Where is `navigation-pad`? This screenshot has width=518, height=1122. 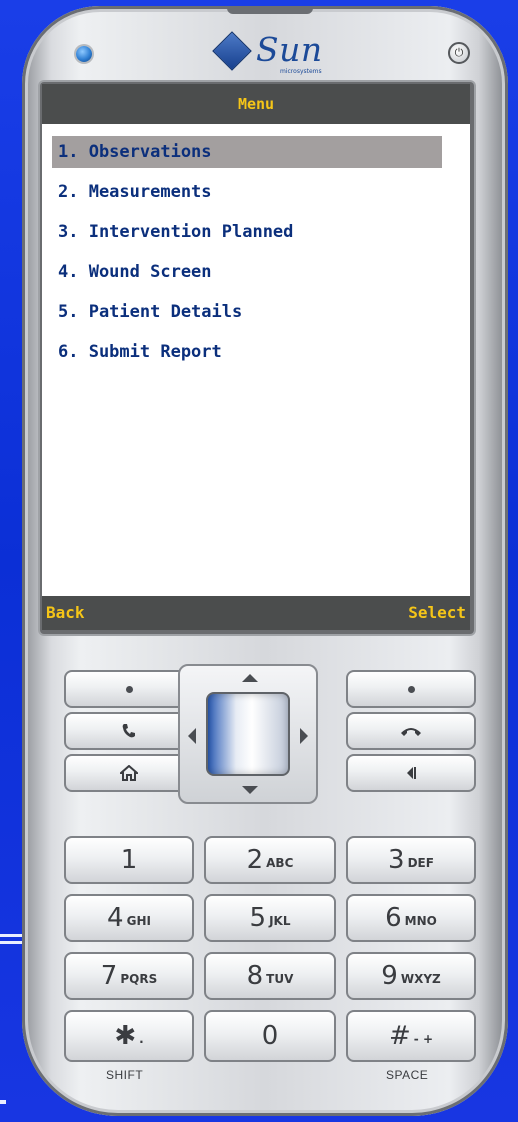 navigation-pad is located at coordinates (248, 734).